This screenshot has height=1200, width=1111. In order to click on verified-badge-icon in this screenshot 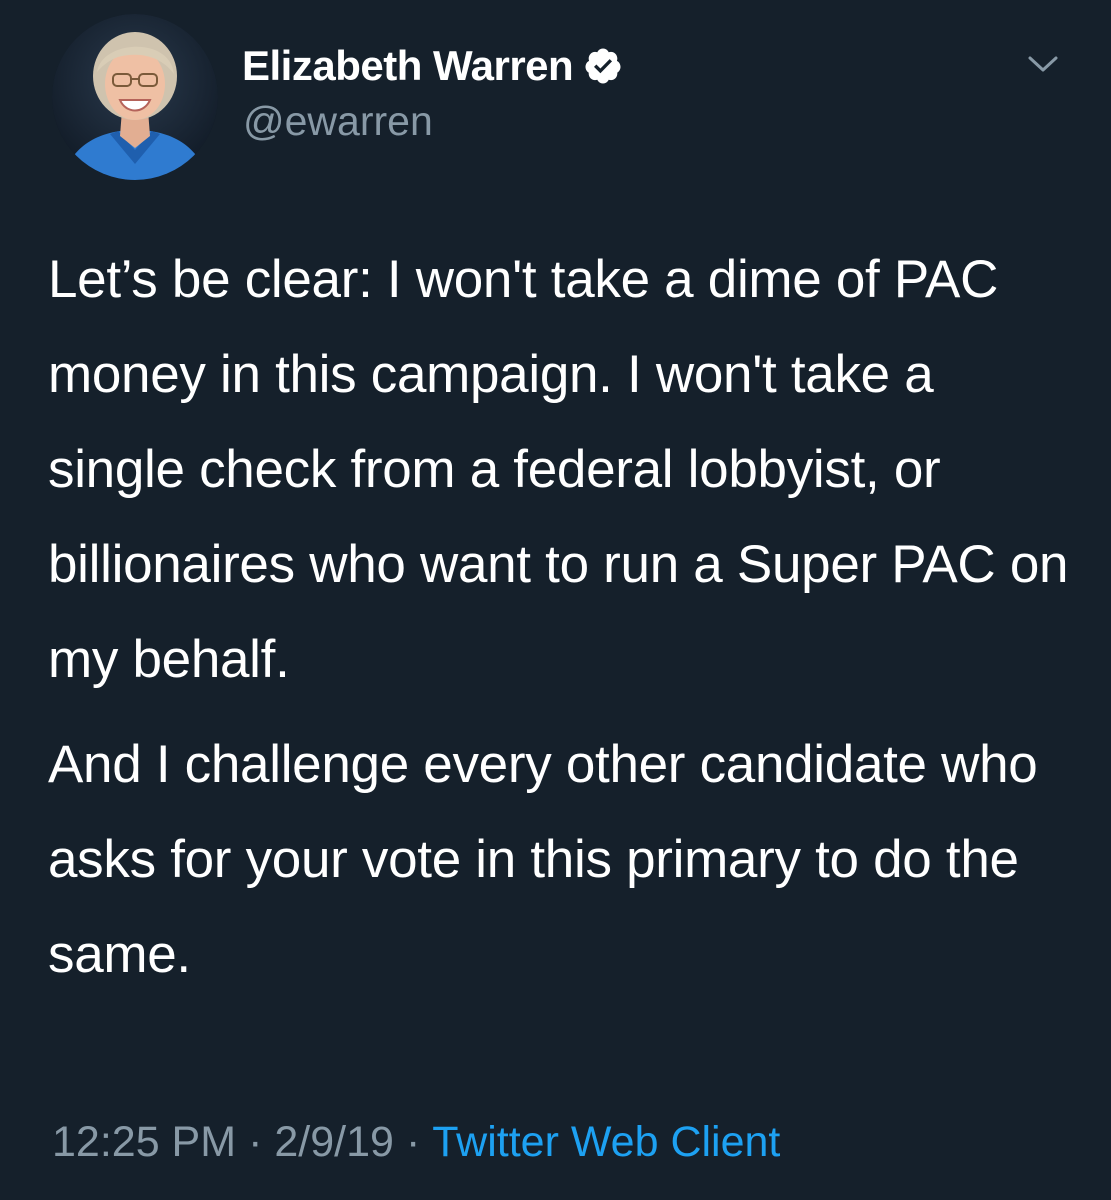, I will do `click(603, 66)`.